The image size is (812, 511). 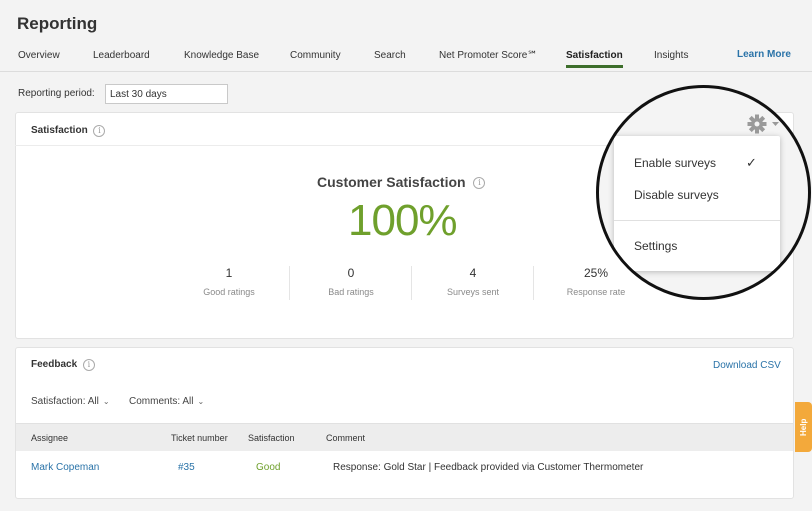 I want to click on customer-satisfaction-text: Customer Satisfaction, so click(x=391, y=182).